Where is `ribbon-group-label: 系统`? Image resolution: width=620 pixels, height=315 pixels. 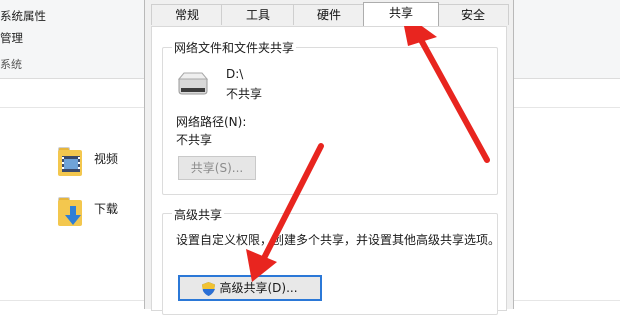
ribbon-group-label: 系统 is located at coordinates (11, 64).